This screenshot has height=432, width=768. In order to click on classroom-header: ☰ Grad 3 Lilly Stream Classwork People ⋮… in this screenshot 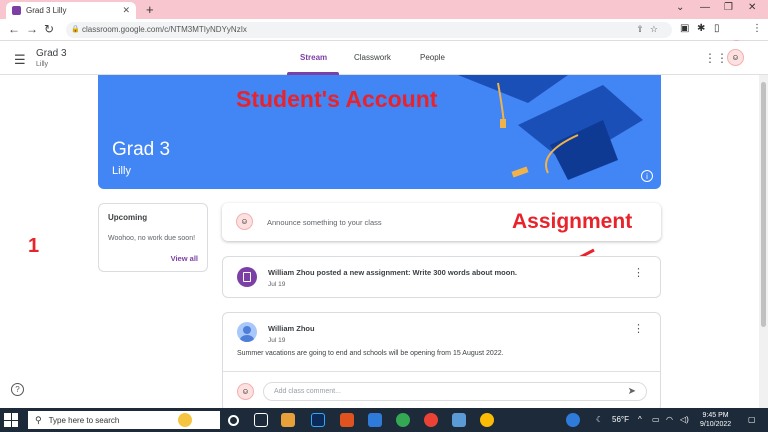, I will do `click(384, 58)`.